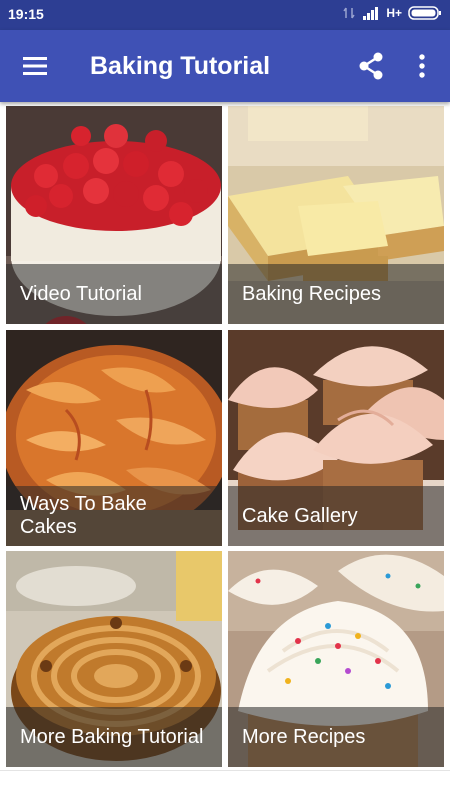 This screenshot has height=800, width=450. Describe the element at coordinates (336, 516) in the screenshot. I see `tile-caption: Cake Gallery` at that location.